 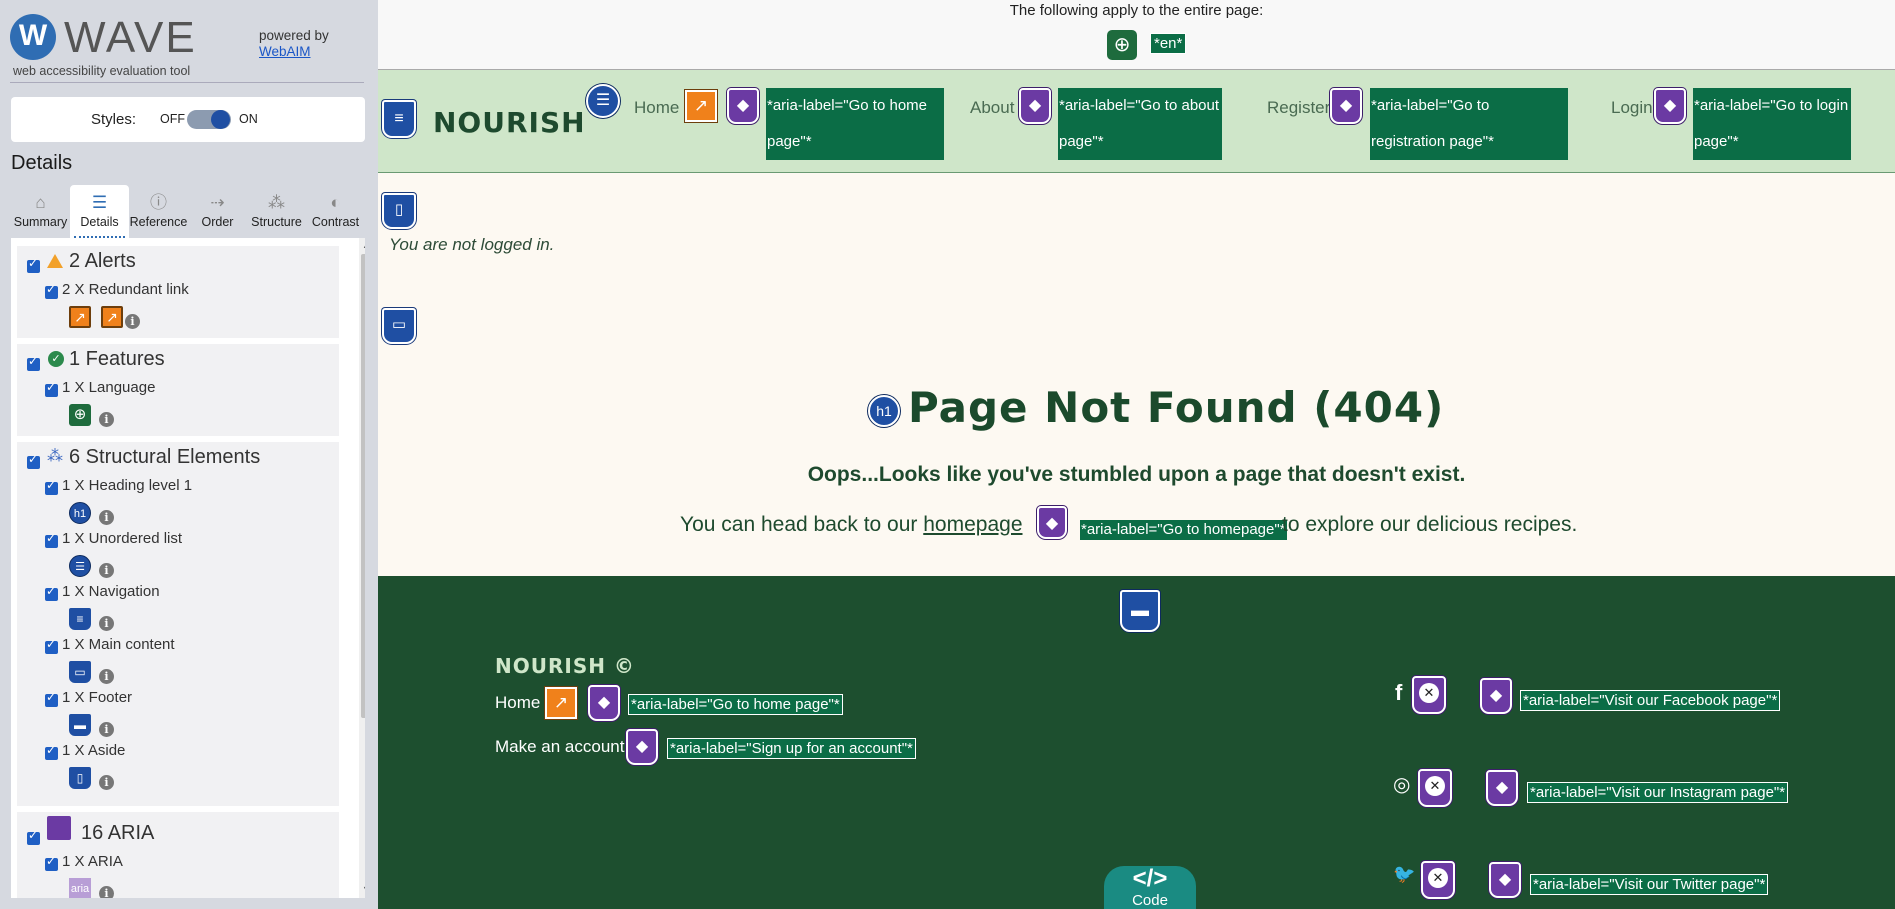 I want to click on homepage-link: homepage, so click(x=972, y=524).